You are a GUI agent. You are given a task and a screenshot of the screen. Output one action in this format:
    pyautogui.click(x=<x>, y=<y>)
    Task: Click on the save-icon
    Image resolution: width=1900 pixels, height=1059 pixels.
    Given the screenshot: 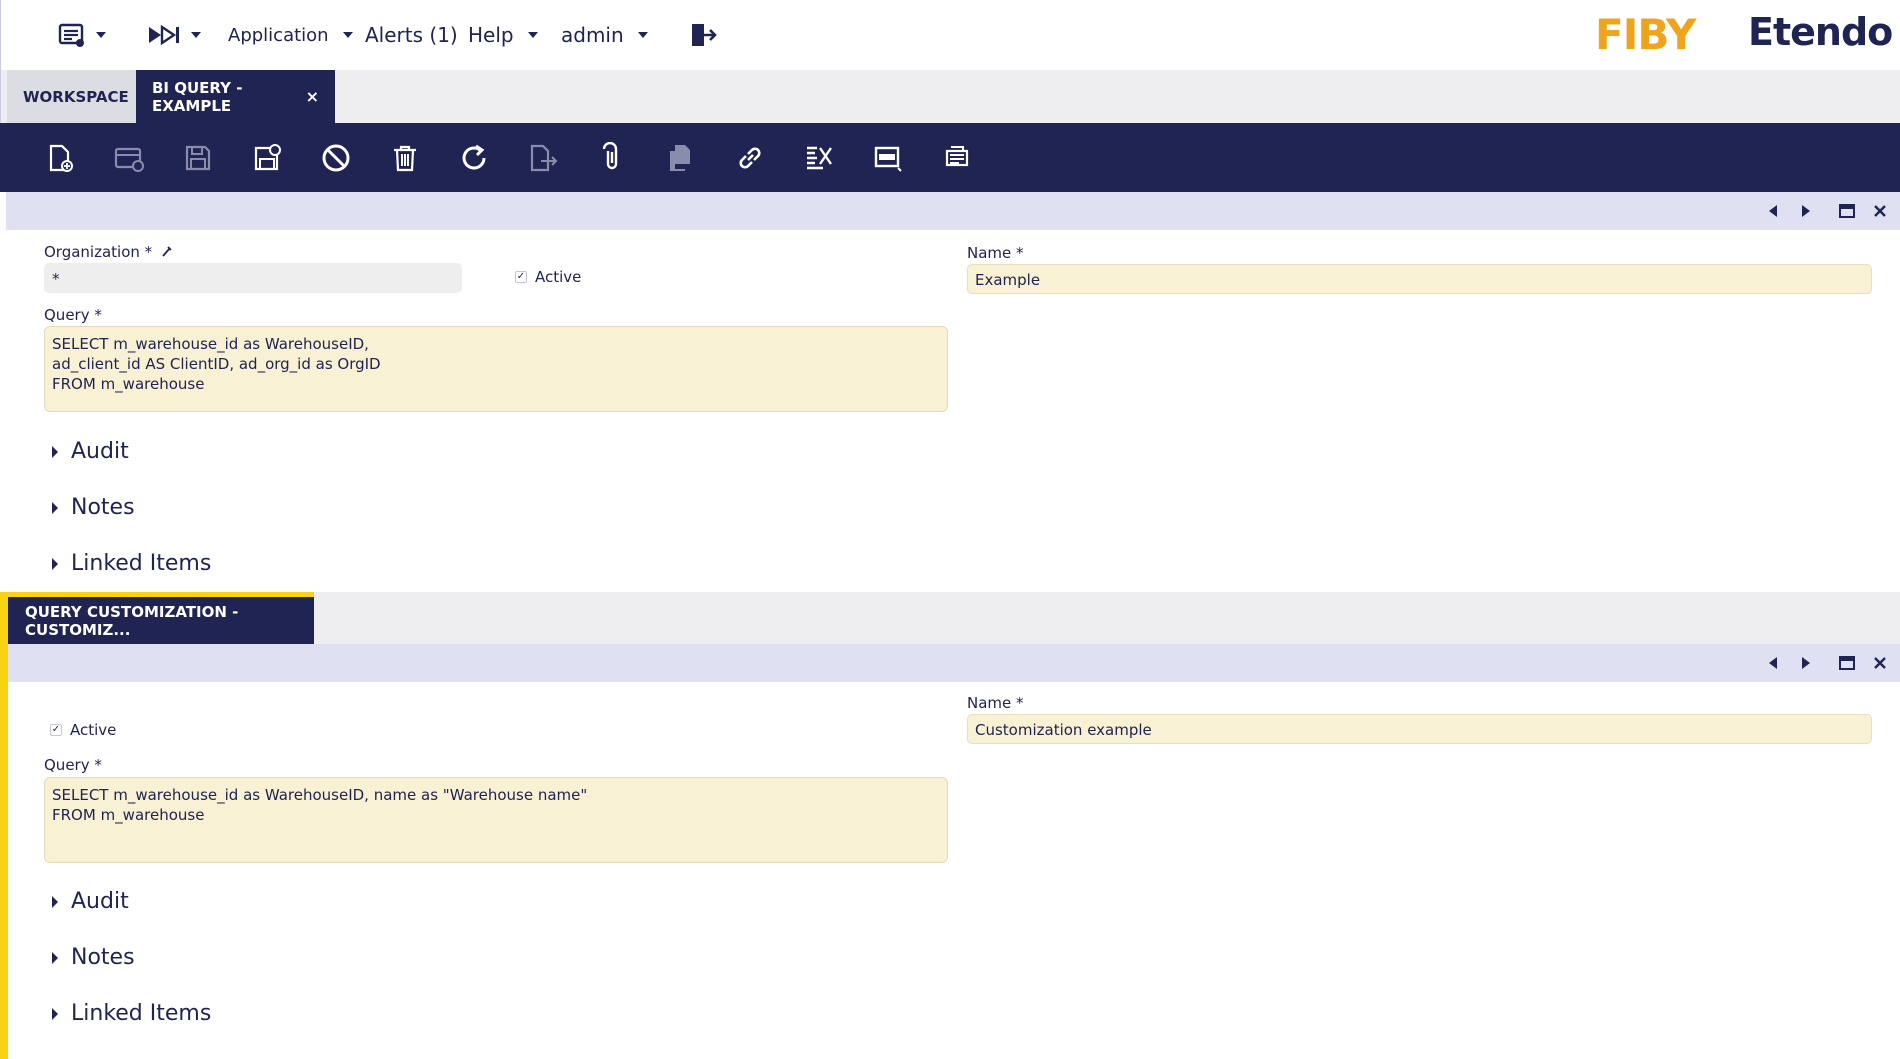 What is the action you would take?
    pyautogui.click(x=198, y=158)
    